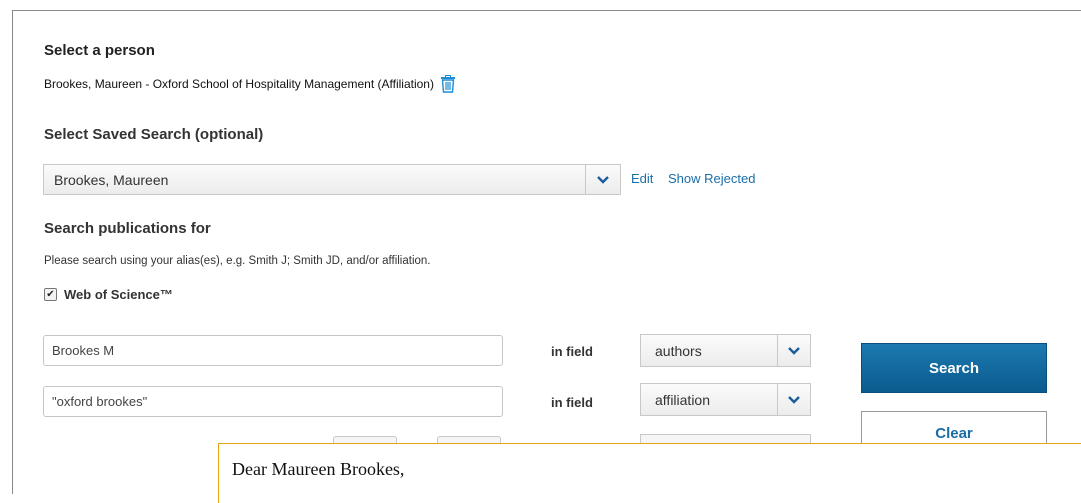 The height and width of the screenshot is (503, 1081). I want to click on trash-icon, so click(448, 84).